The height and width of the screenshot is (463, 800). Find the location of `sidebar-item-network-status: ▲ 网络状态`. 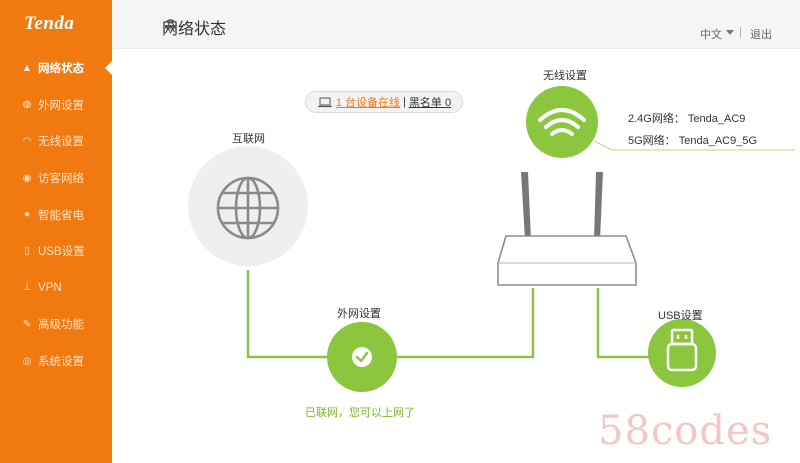

sidebar-item-network-status: ▲ 网络状态 is located at coordinates (56, 68).